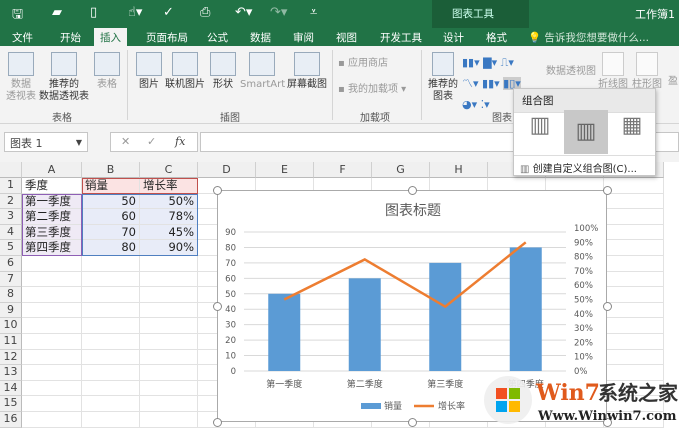 Image resolution: width=679 pixels, height=430 pixels. Describe the element at coordinates (11, 420) in the screenshot. I see `row-header-16: 16` at that location.